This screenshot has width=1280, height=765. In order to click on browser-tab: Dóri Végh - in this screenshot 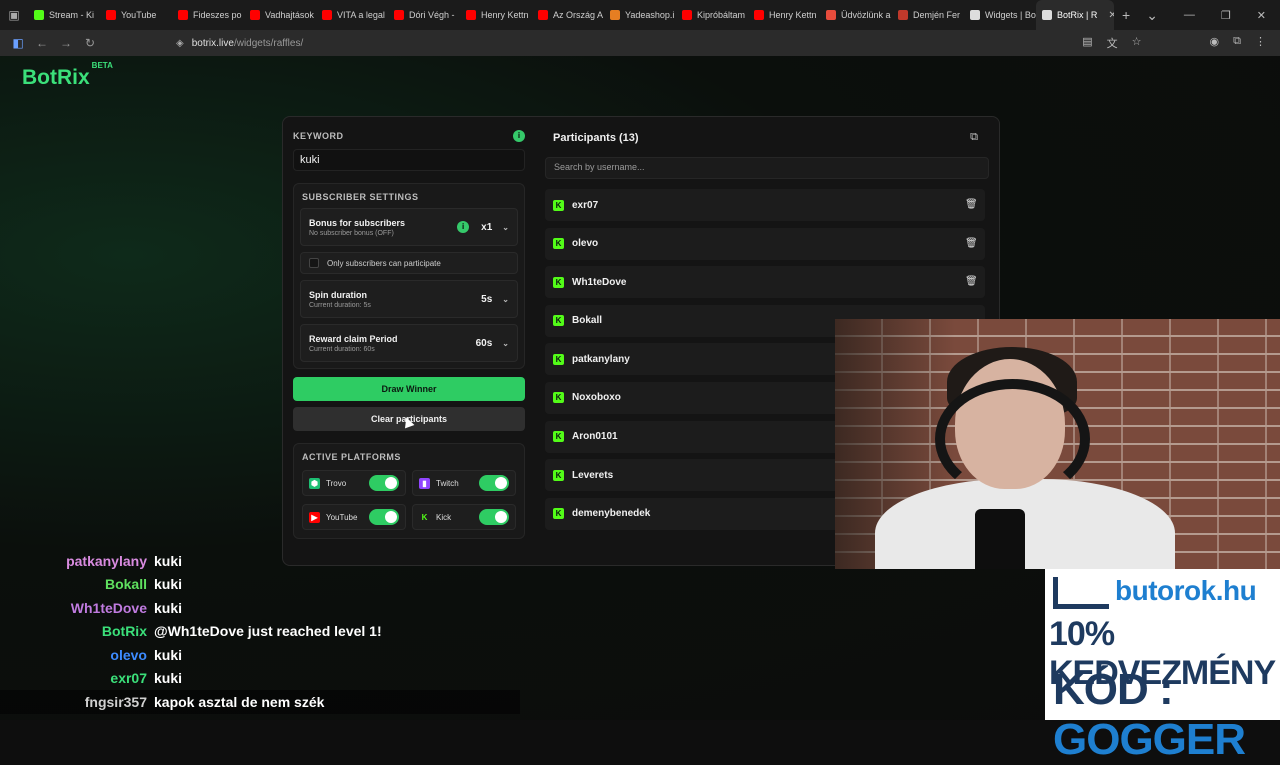, I will do `click(424, 15)`.